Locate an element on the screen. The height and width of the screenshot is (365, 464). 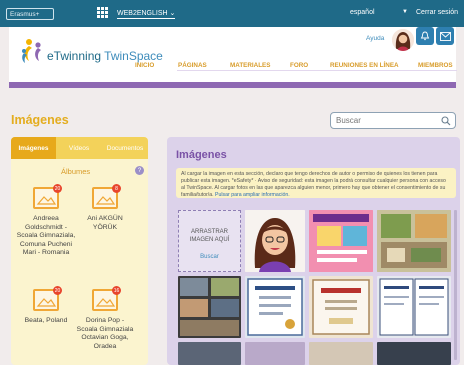
help-link: Ayuda is located at coordinates (375, 38).